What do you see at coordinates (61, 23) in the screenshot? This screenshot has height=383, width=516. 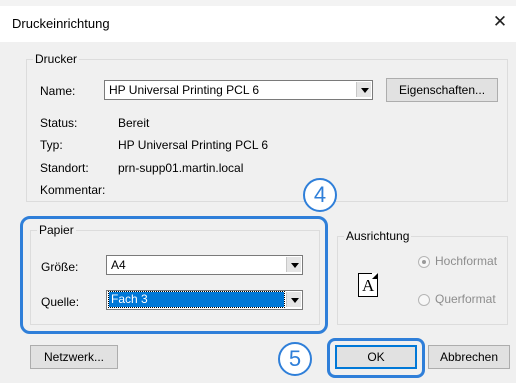 I see `window-title: Druckeinrichtung` at bounding box center [61, 23].